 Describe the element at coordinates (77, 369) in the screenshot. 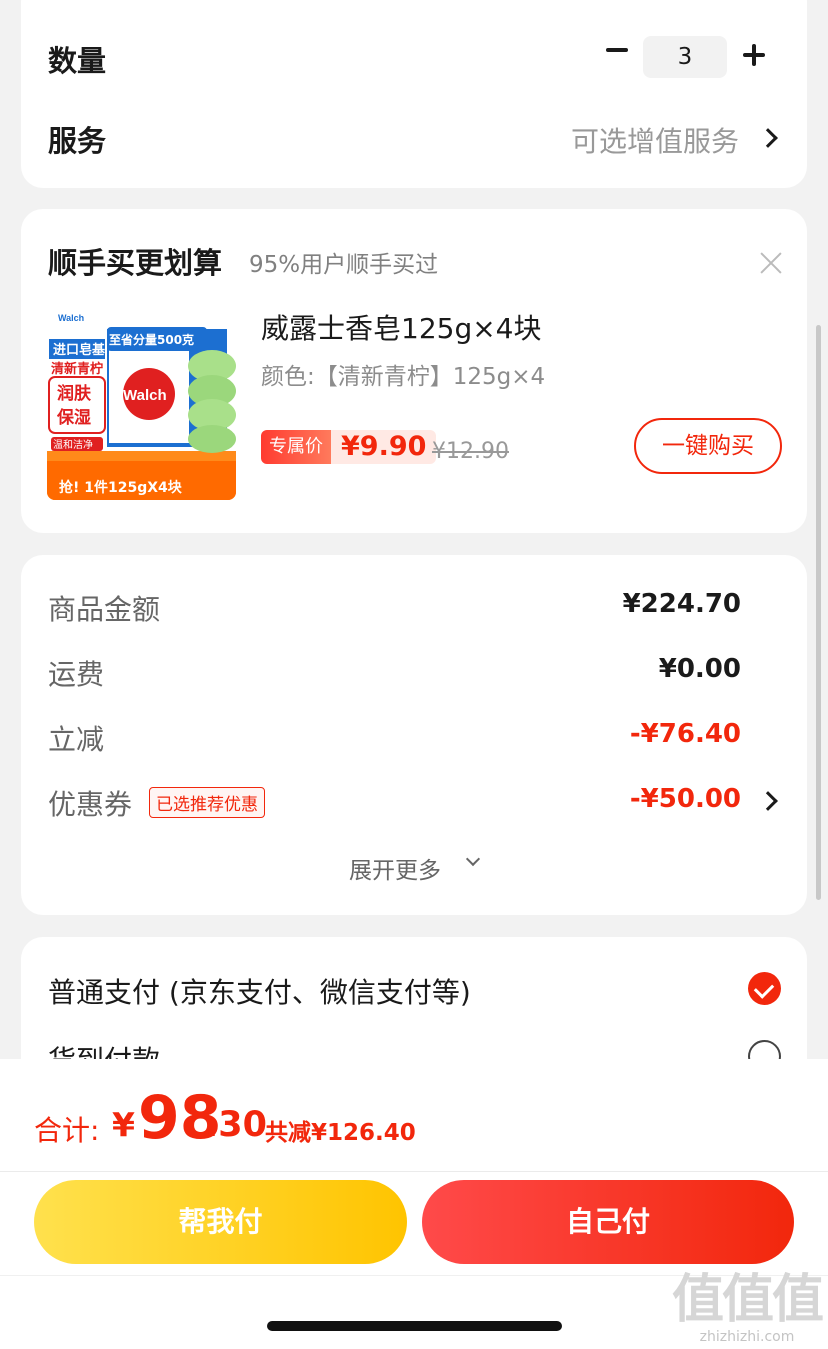

I see `image-text-2: 清新青柠` at that location.